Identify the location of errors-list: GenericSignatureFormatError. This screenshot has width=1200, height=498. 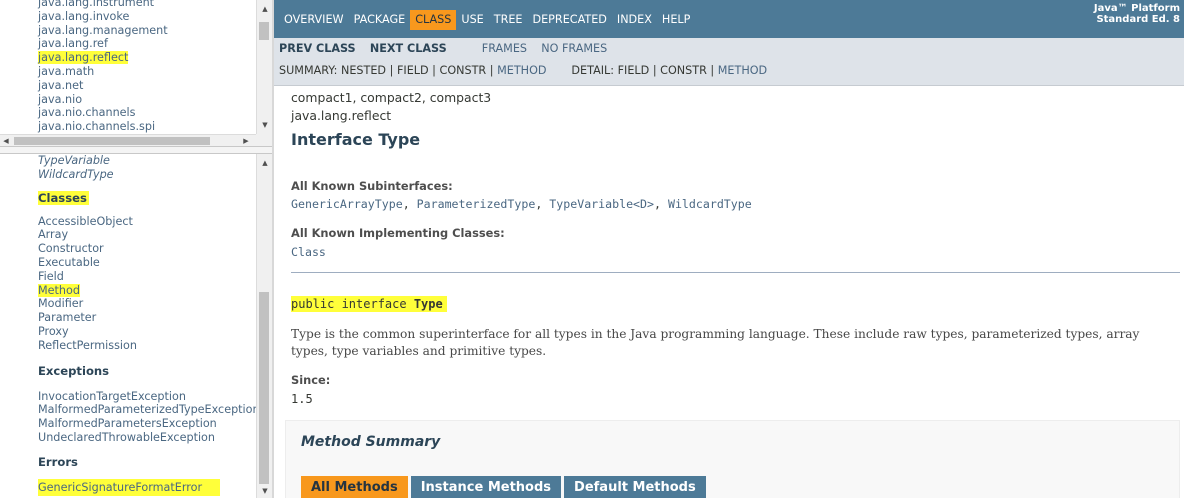
(147, 487).